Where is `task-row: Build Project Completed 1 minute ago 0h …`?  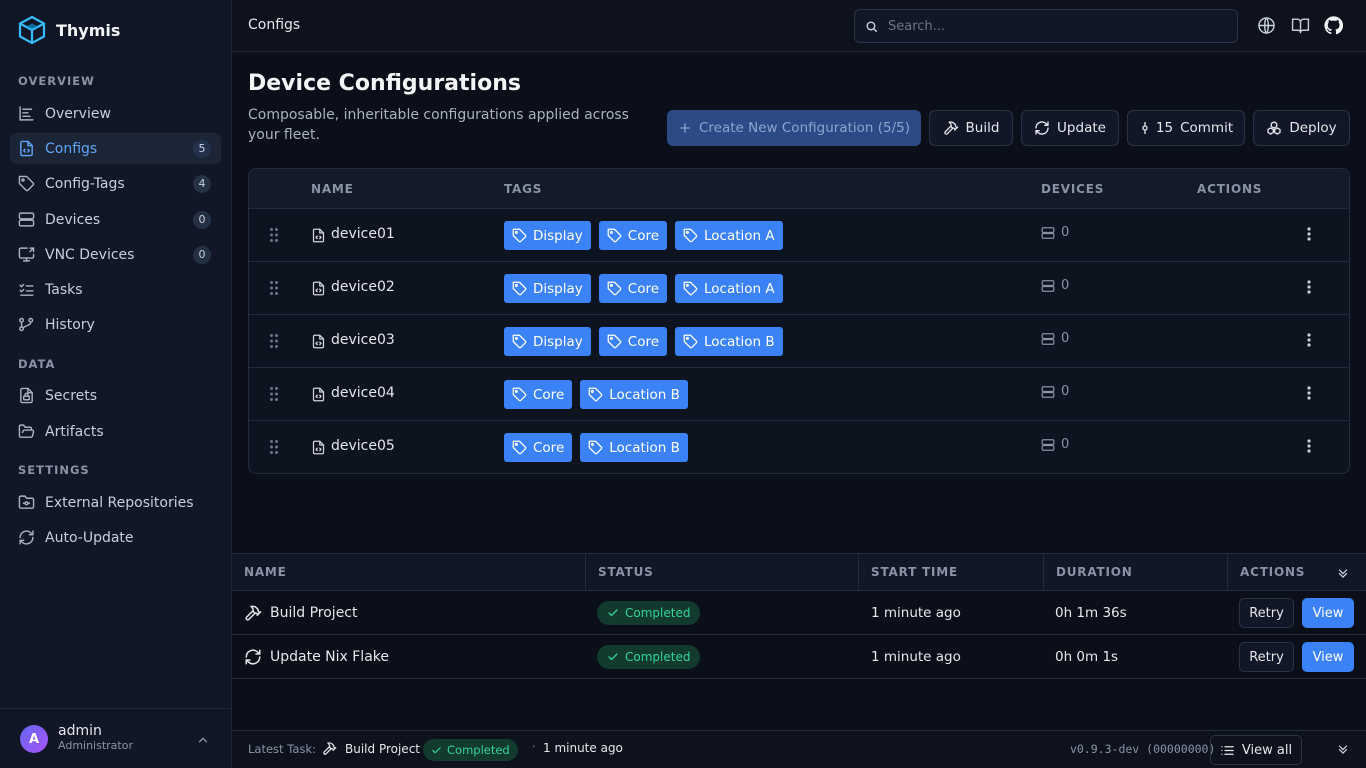 task-row: Build Project Completed 1 minute ago 0h … is located at coordinates (799, 613).